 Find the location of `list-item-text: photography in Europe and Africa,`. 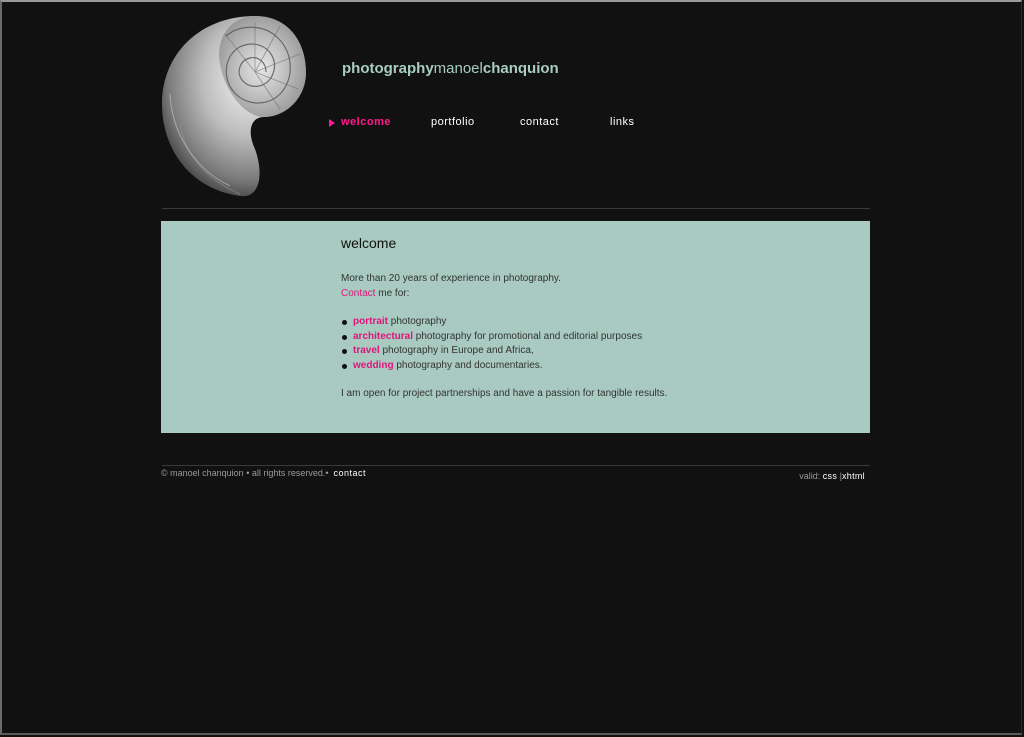

list-item-text: photography in Europe and Africa, is located at coordinates (456, 350).